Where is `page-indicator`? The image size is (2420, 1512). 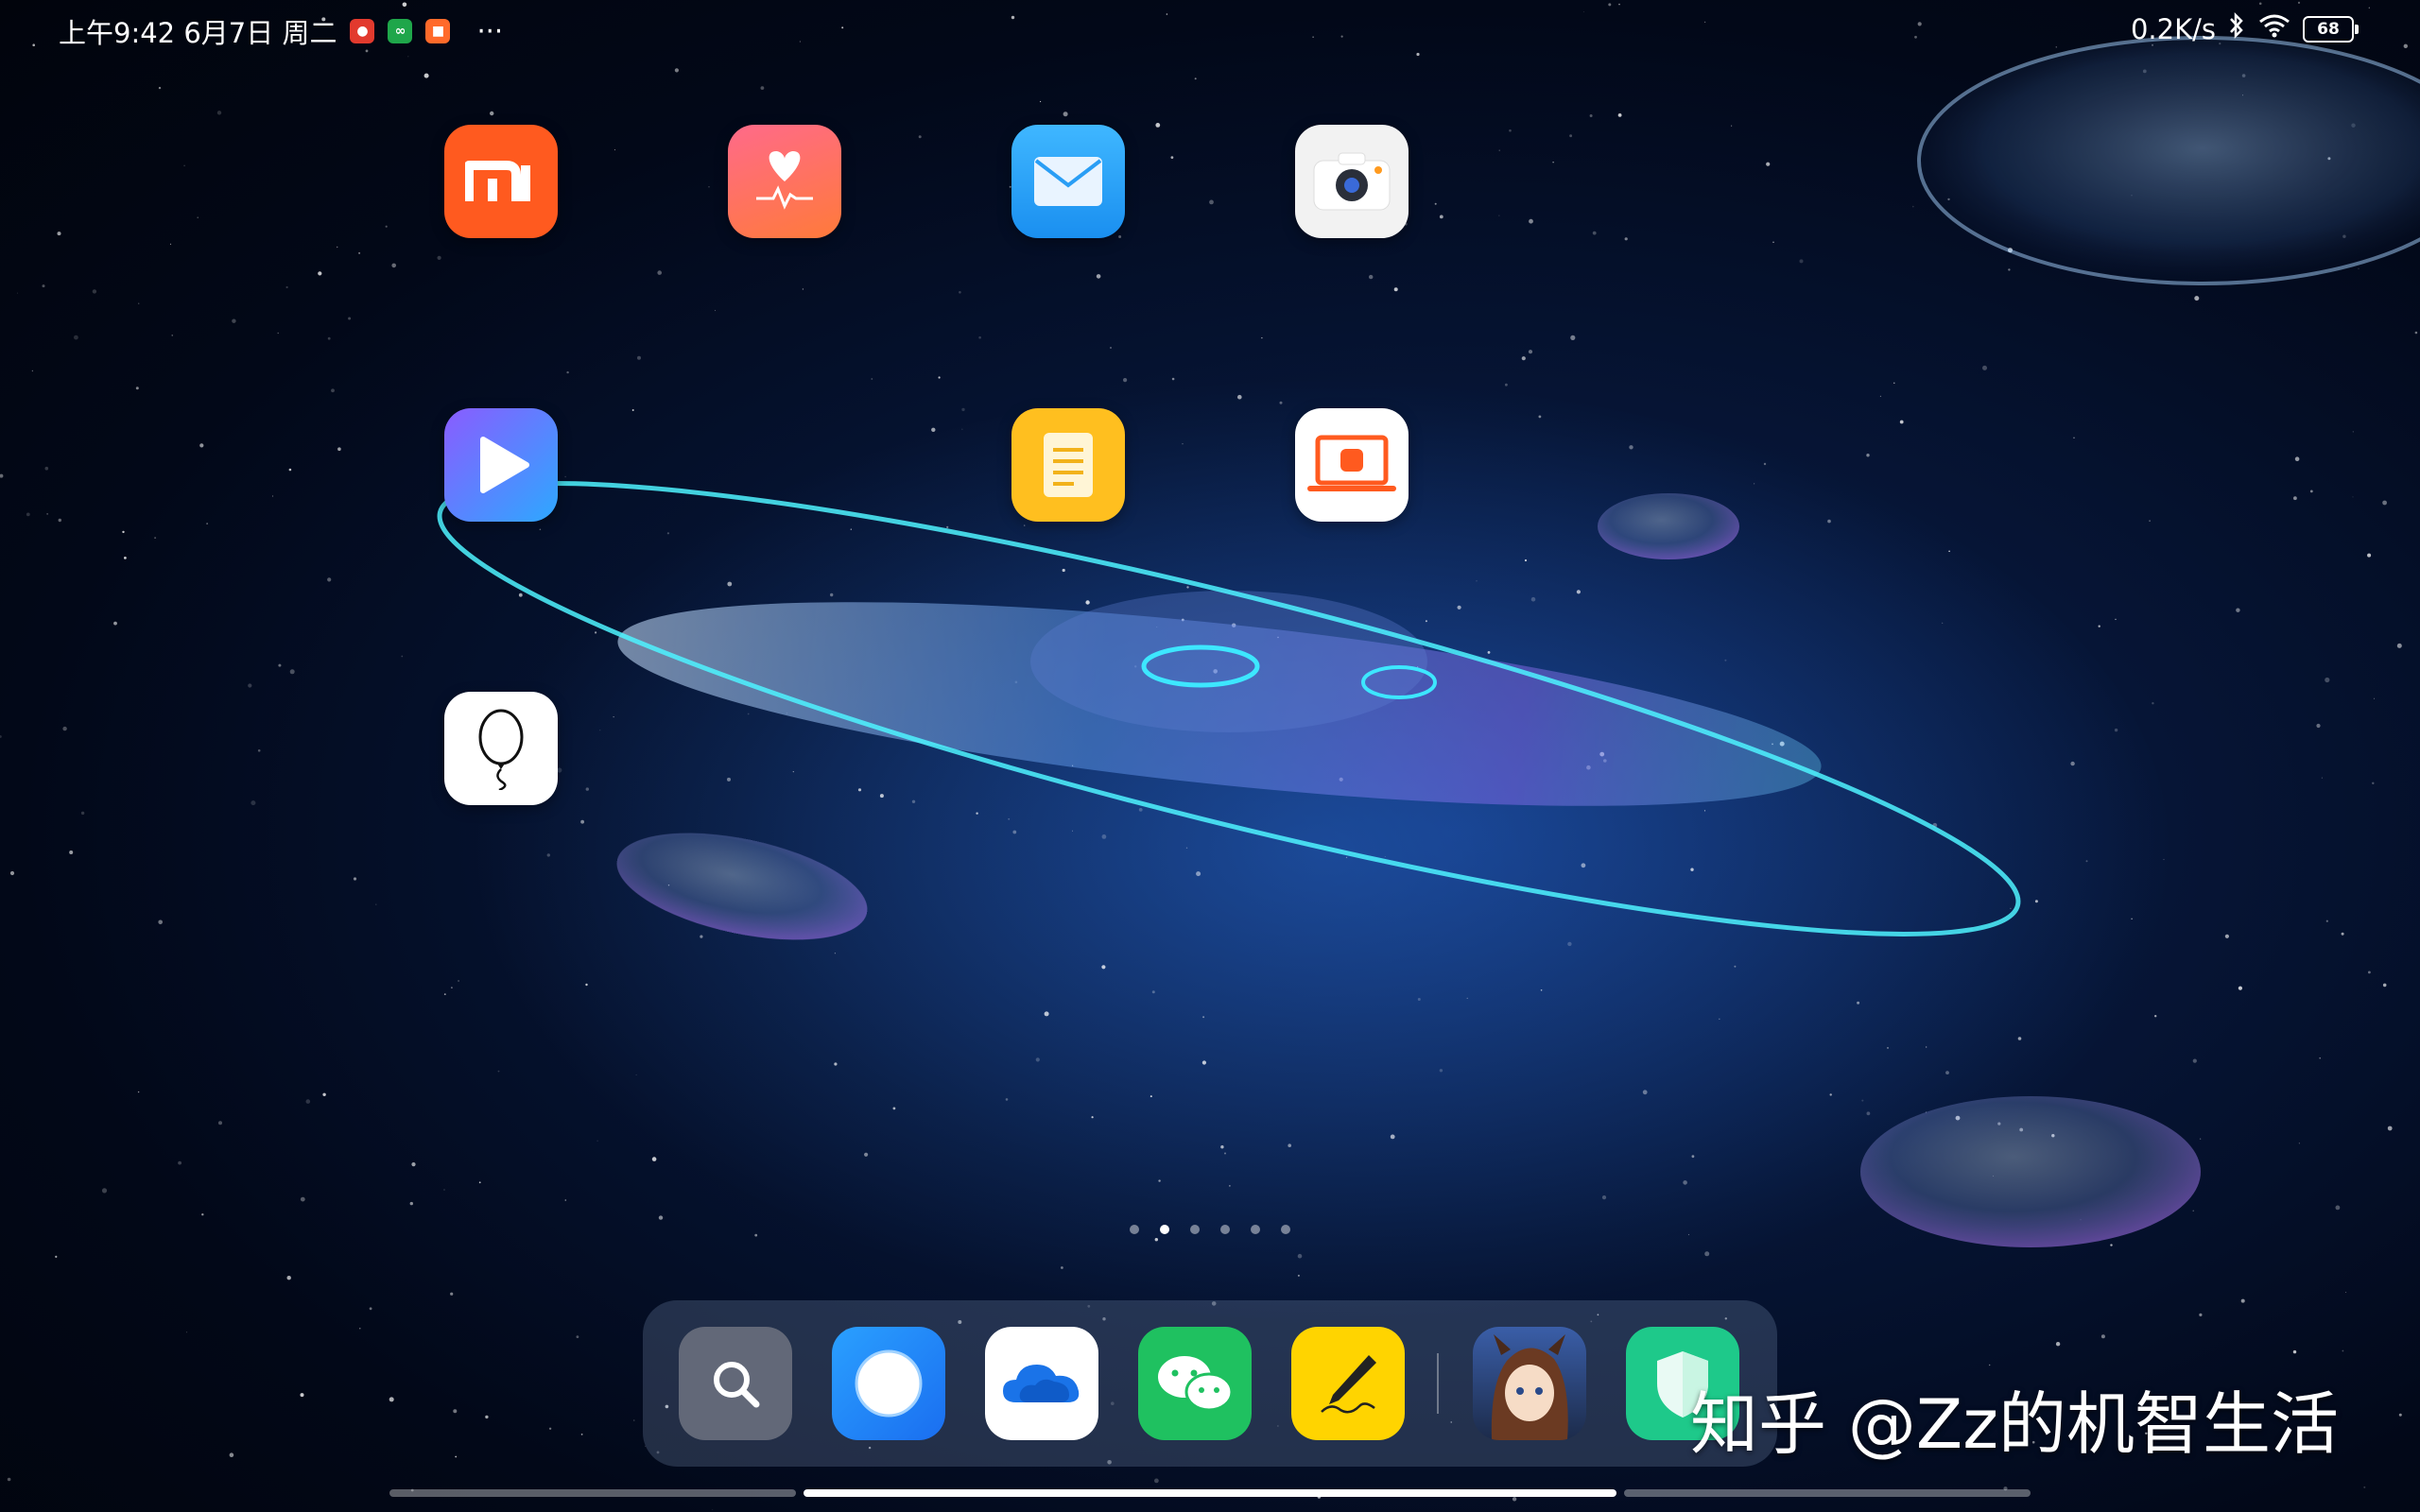
page-indicator is located at coordinates (1210, 1229).